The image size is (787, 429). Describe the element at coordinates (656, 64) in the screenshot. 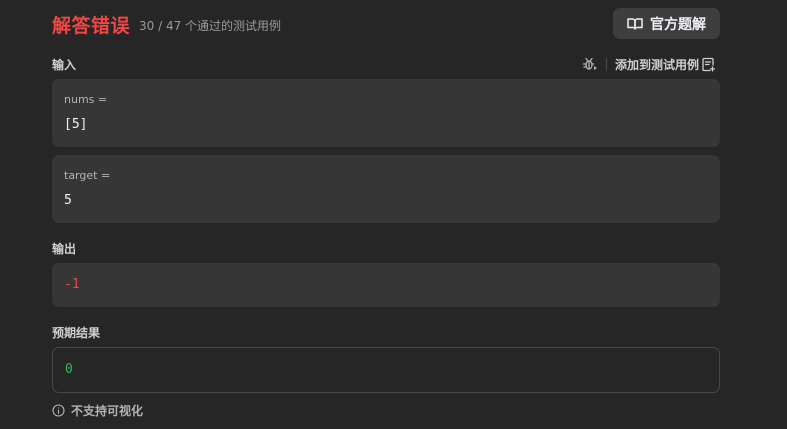

I see `add-to-testcase-label: 添加到测试用例` at that location.